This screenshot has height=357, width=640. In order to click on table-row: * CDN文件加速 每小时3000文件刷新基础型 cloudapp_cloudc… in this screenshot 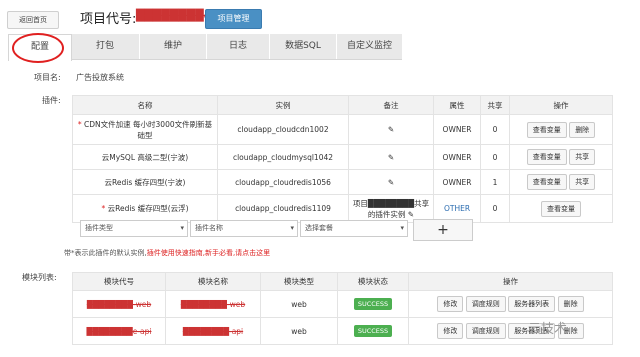, I will do `click(342, 129)`.